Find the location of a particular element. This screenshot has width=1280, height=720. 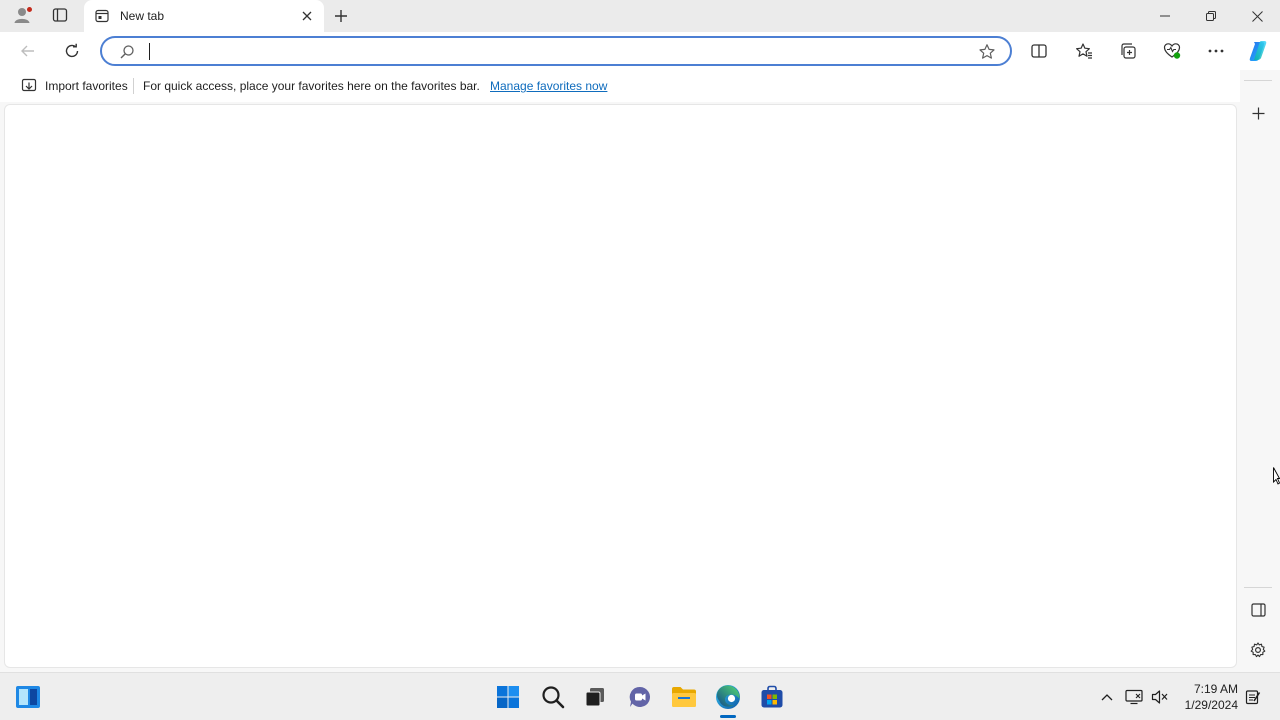

new-tab-button is located at coordinates (341, 16).